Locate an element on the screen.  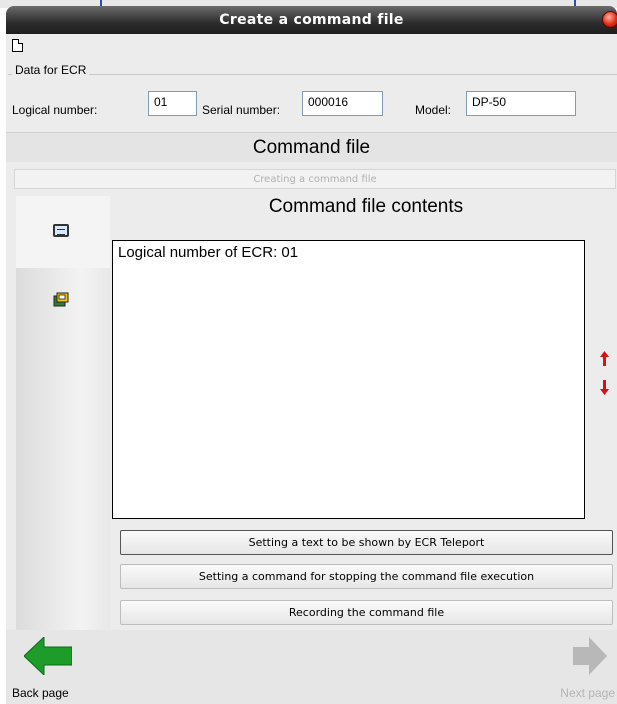
next-page-button: Next page is located at coordinates (587, 693).